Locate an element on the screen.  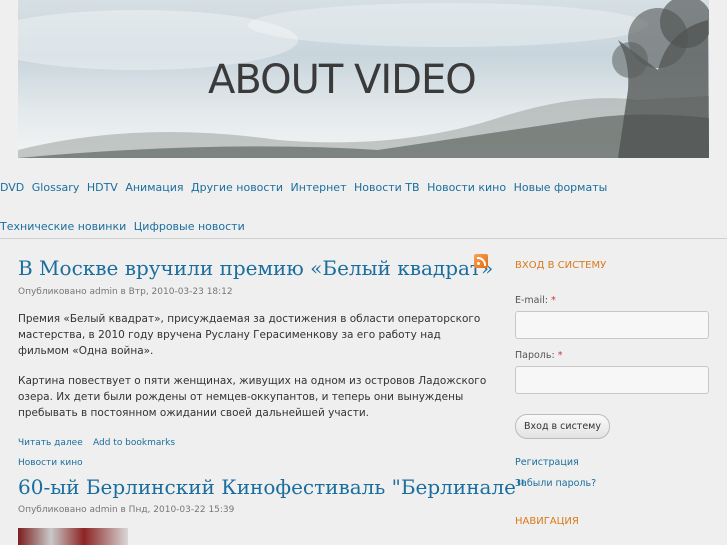
forgot-password-link: Забыли пароль? is located at coordinates (555, 483).